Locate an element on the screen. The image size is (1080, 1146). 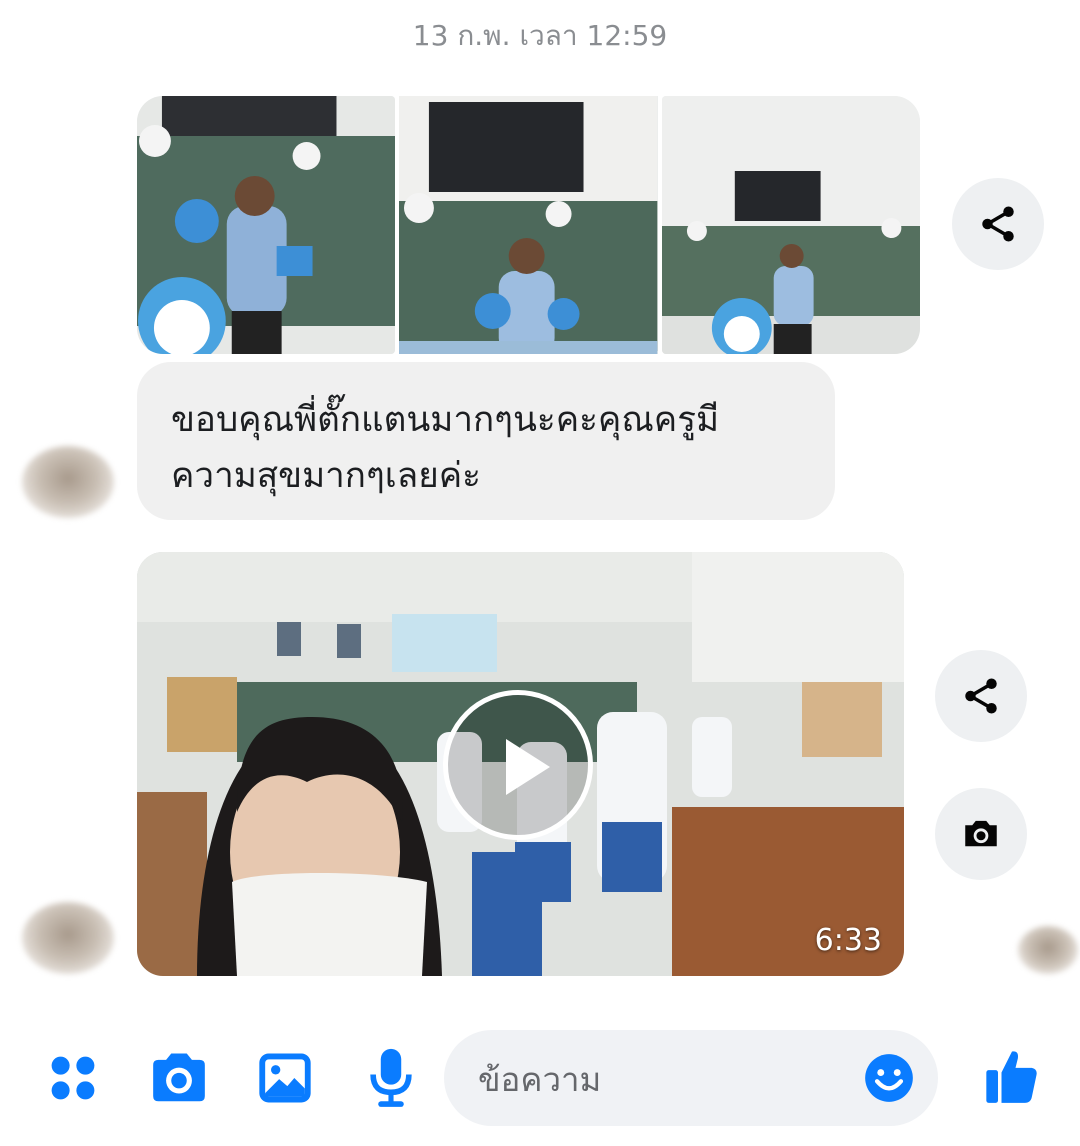
gallery-button is located at coordinates (285, 1078).